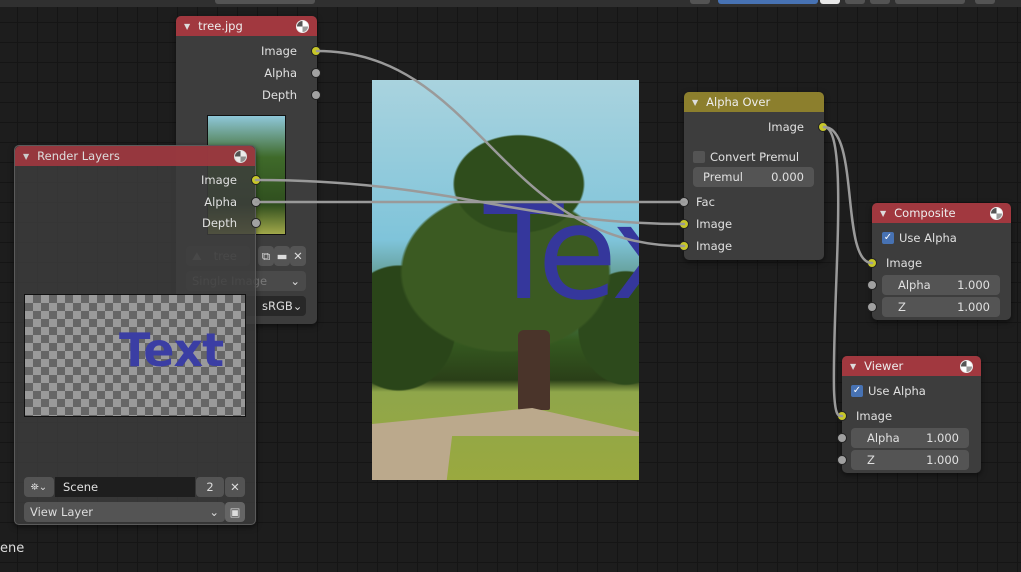 This screenshot has width=1021, height=572. Describe the element at coordinates (833, 271) in the screenshot. I see `link-alphaover-to-viewer` at that location.